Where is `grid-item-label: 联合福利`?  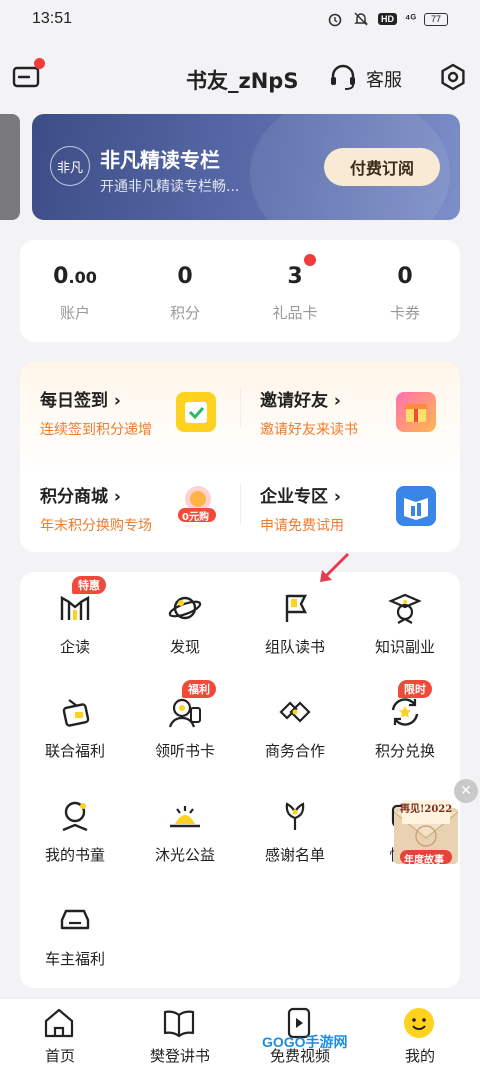
grid-item-label: 联合福利 is located at coordinates (74, 751).